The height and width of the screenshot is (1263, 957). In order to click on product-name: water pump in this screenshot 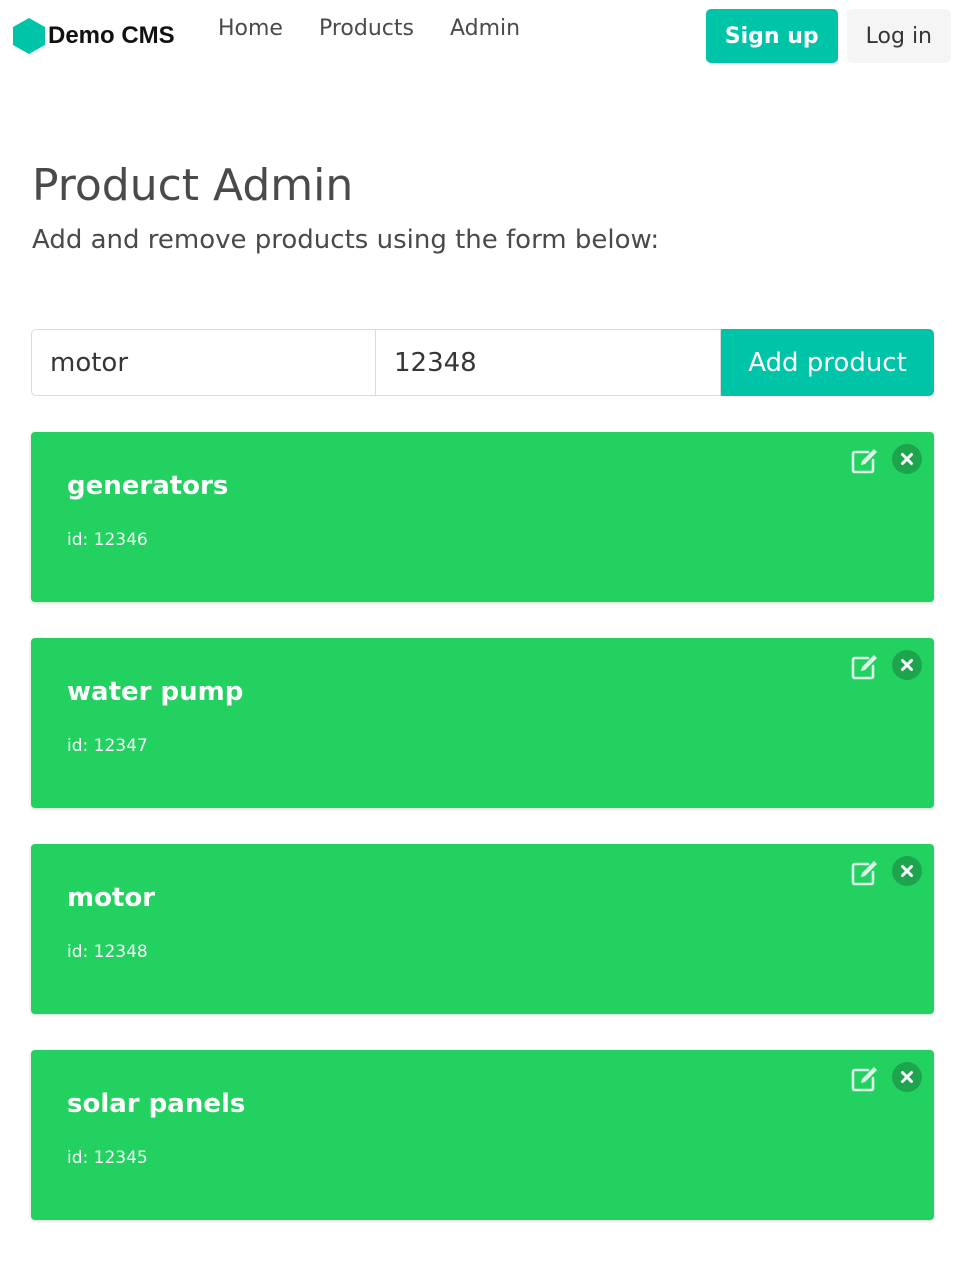, I will do `click(155, 692)`.